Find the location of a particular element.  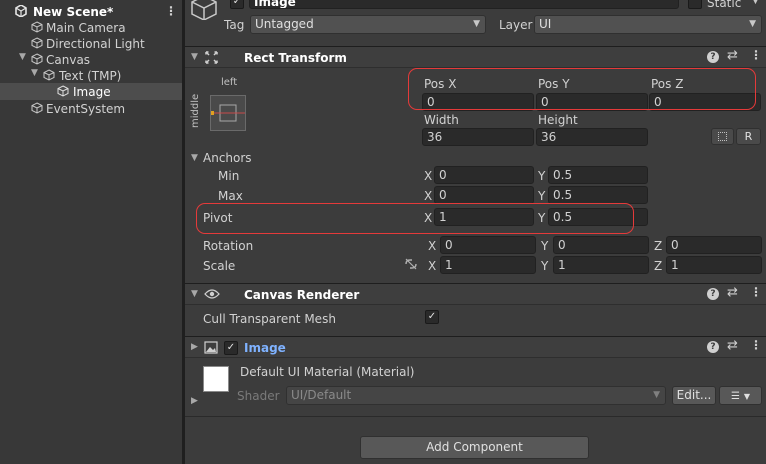

static-dropdown-icon: ▼ is located at coordinates (755, 3).